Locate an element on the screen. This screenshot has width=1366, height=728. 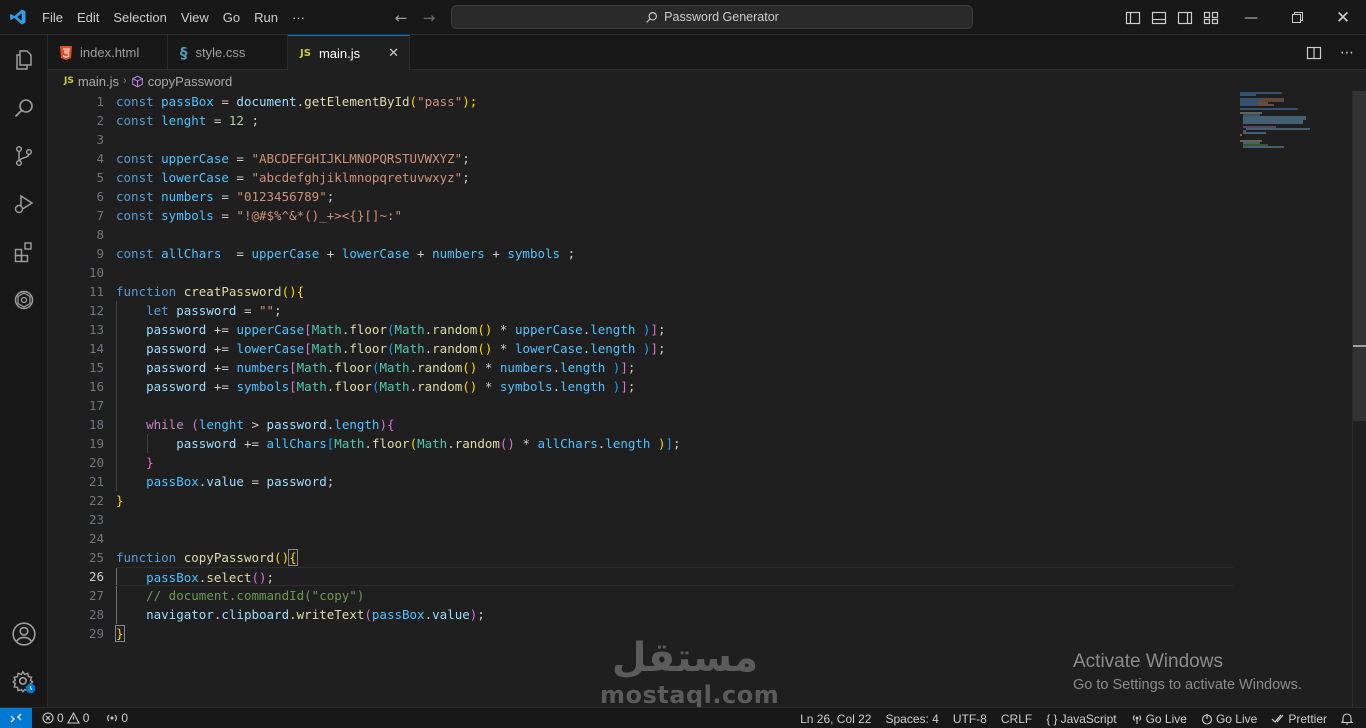
chatgpt-icon is located at coordinates (24, 300).